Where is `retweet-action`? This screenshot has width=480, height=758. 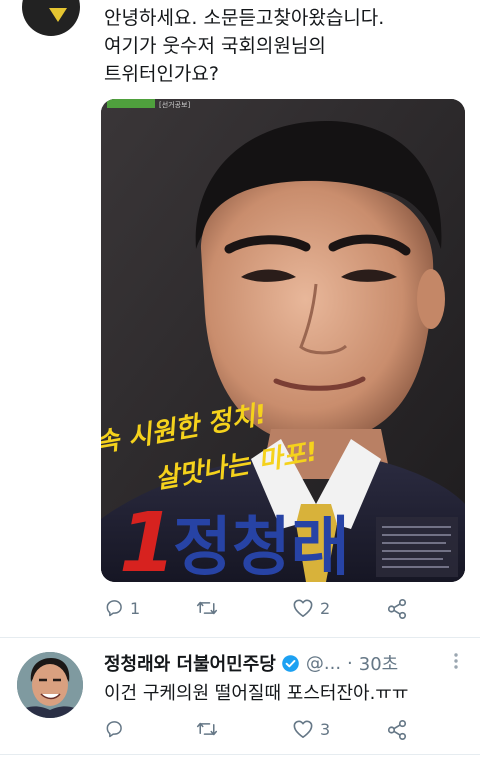 retweet-action is located at coordinates (210, 608).